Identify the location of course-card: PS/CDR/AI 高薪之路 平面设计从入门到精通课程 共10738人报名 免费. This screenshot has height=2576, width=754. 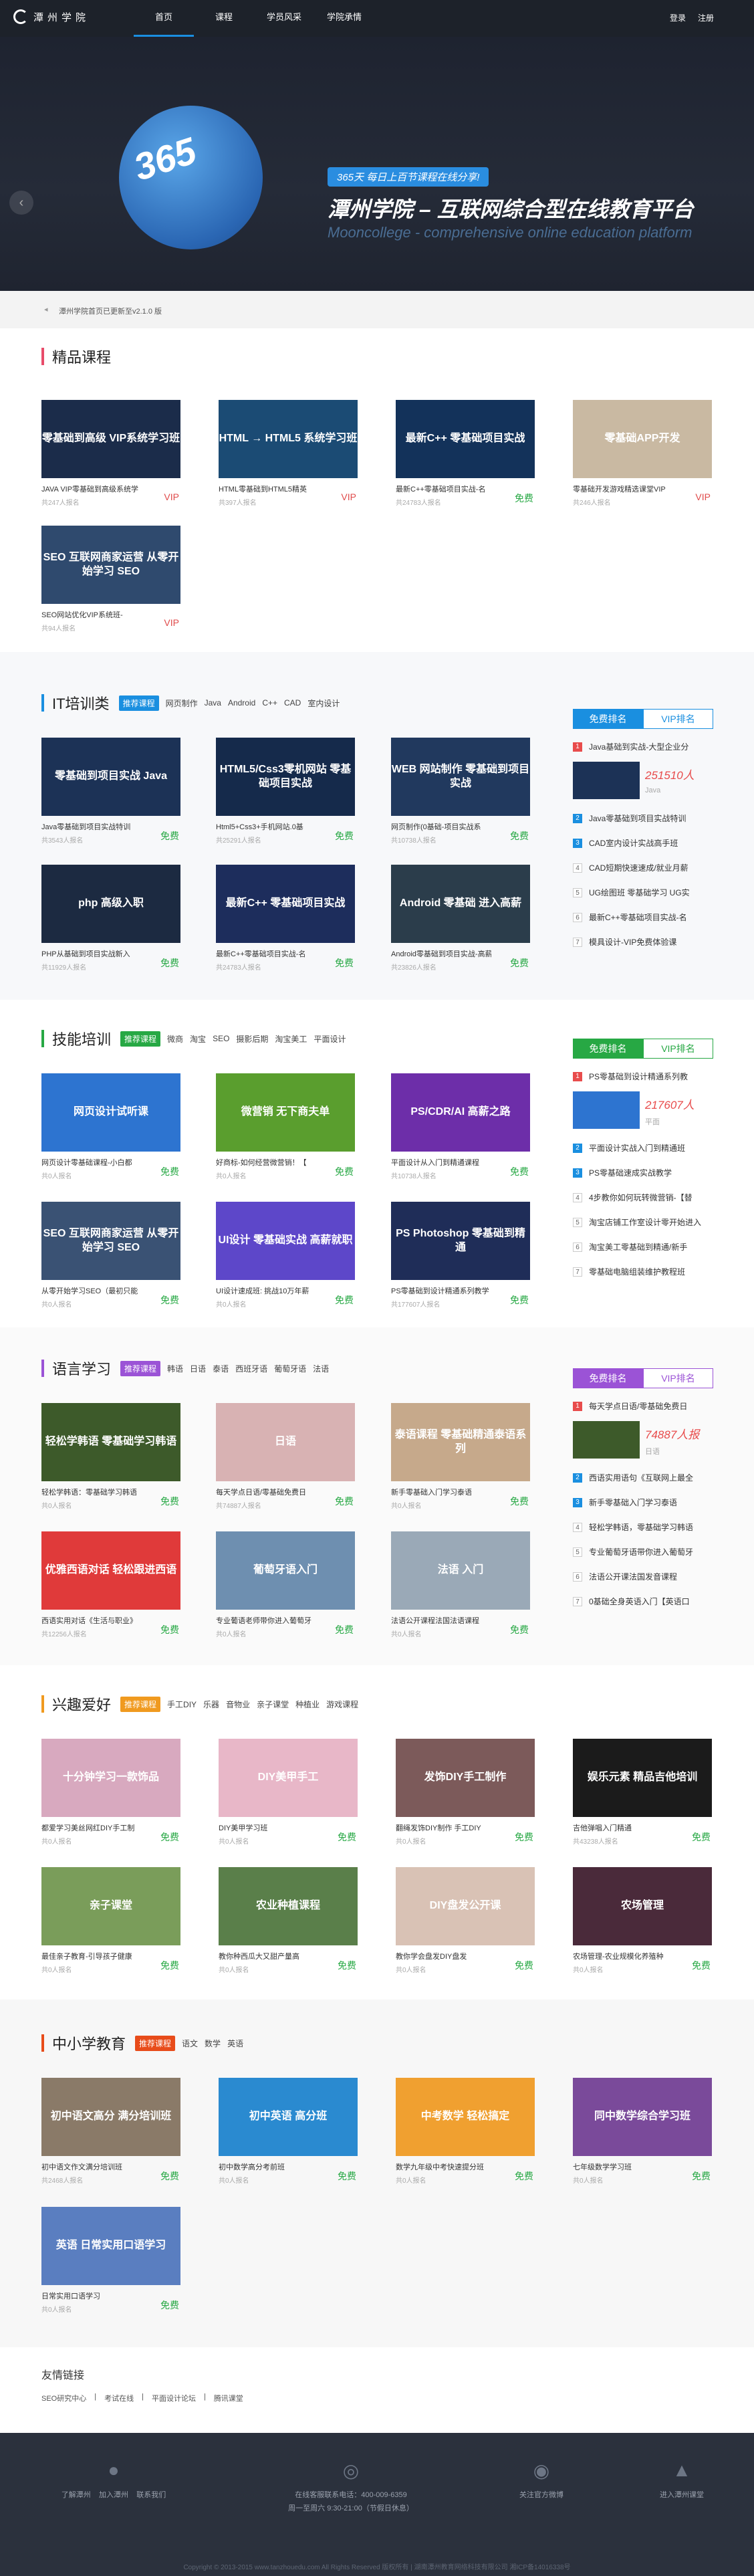
(460, 1127).